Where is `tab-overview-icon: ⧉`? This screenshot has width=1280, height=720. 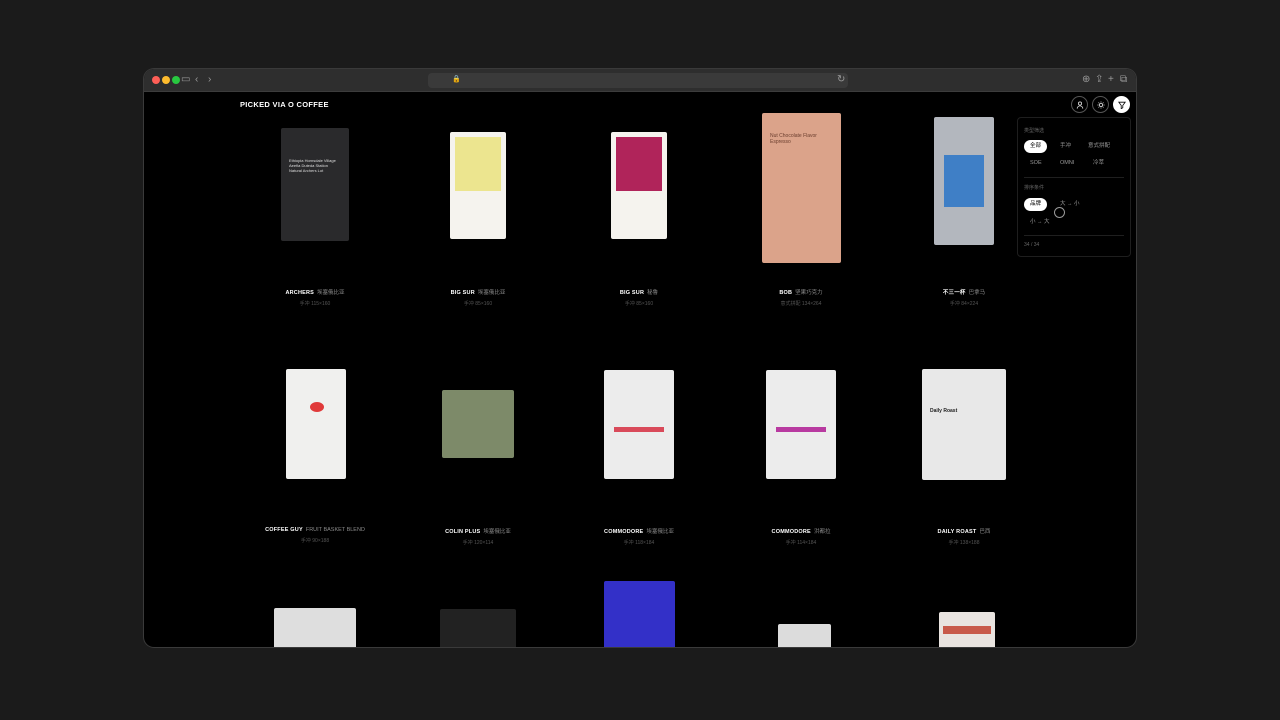 tab-overview-icon: ⧉ is located at coordinates (1123, 80).